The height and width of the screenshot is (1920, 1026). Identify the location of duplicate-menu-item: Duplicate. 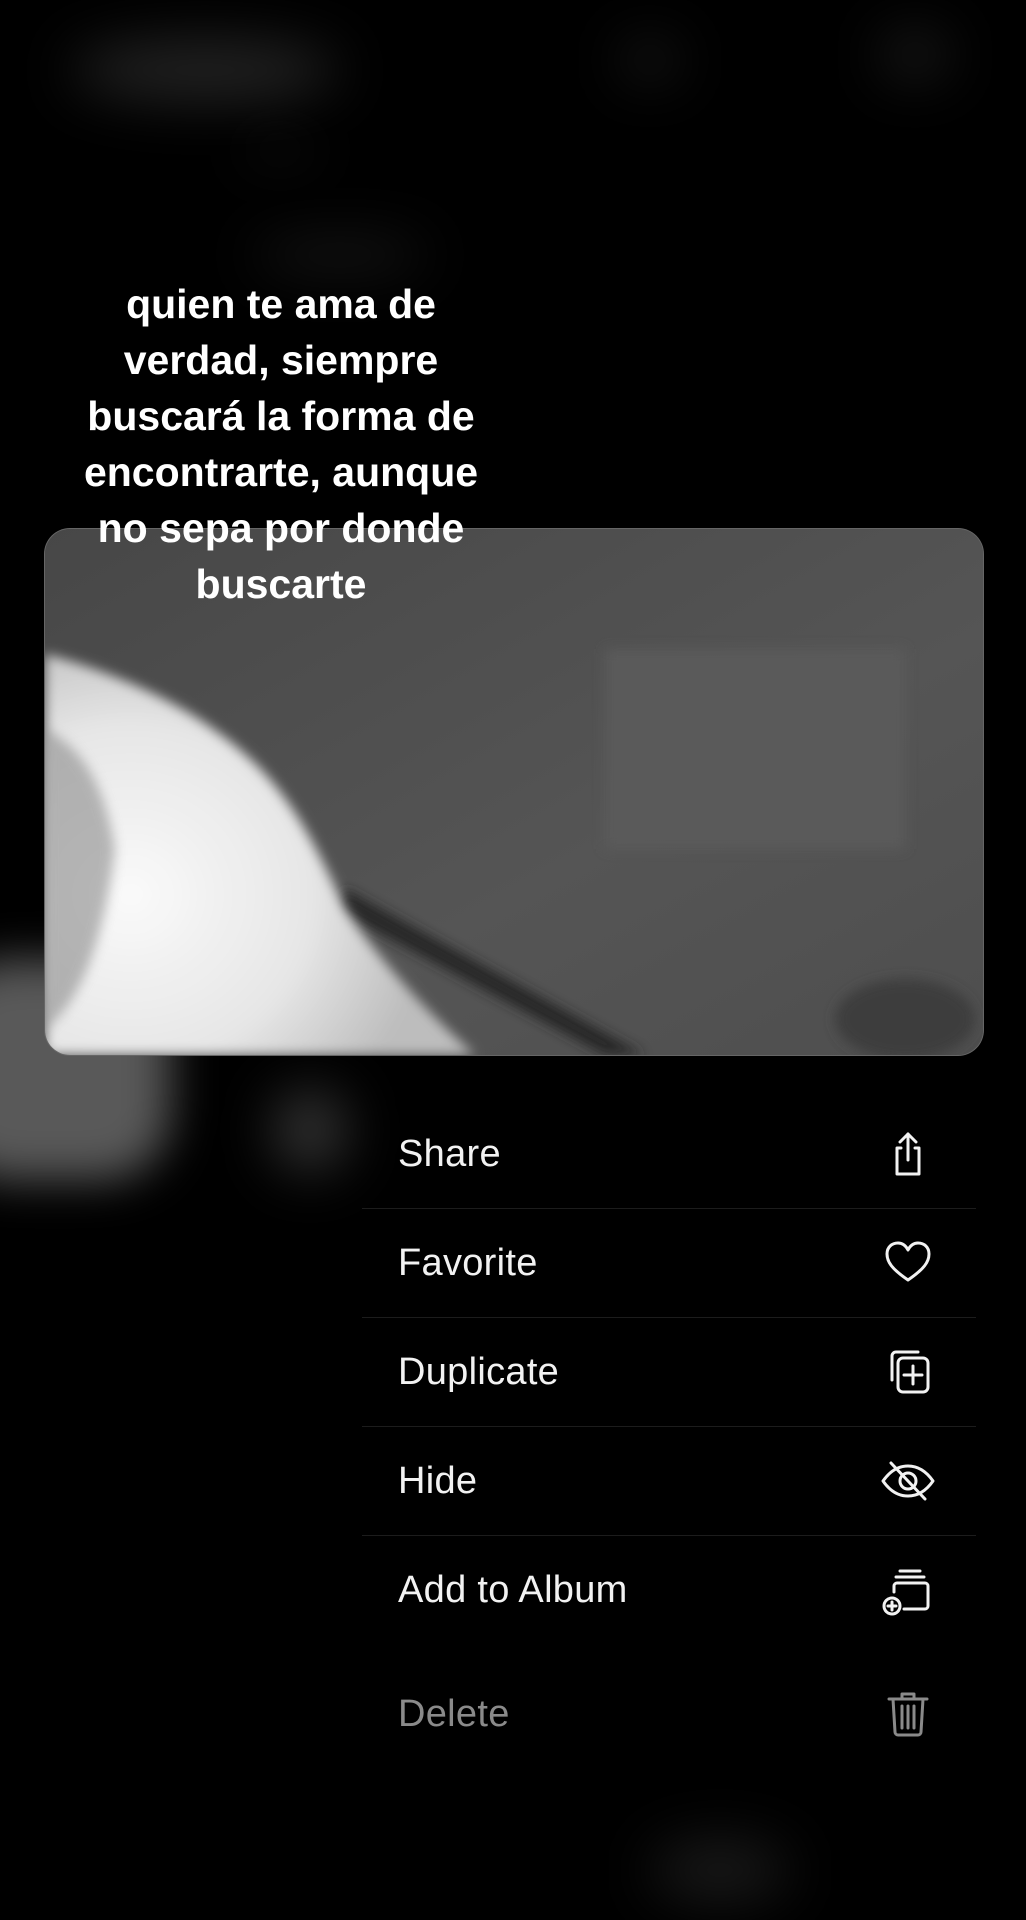
(669, 1372).